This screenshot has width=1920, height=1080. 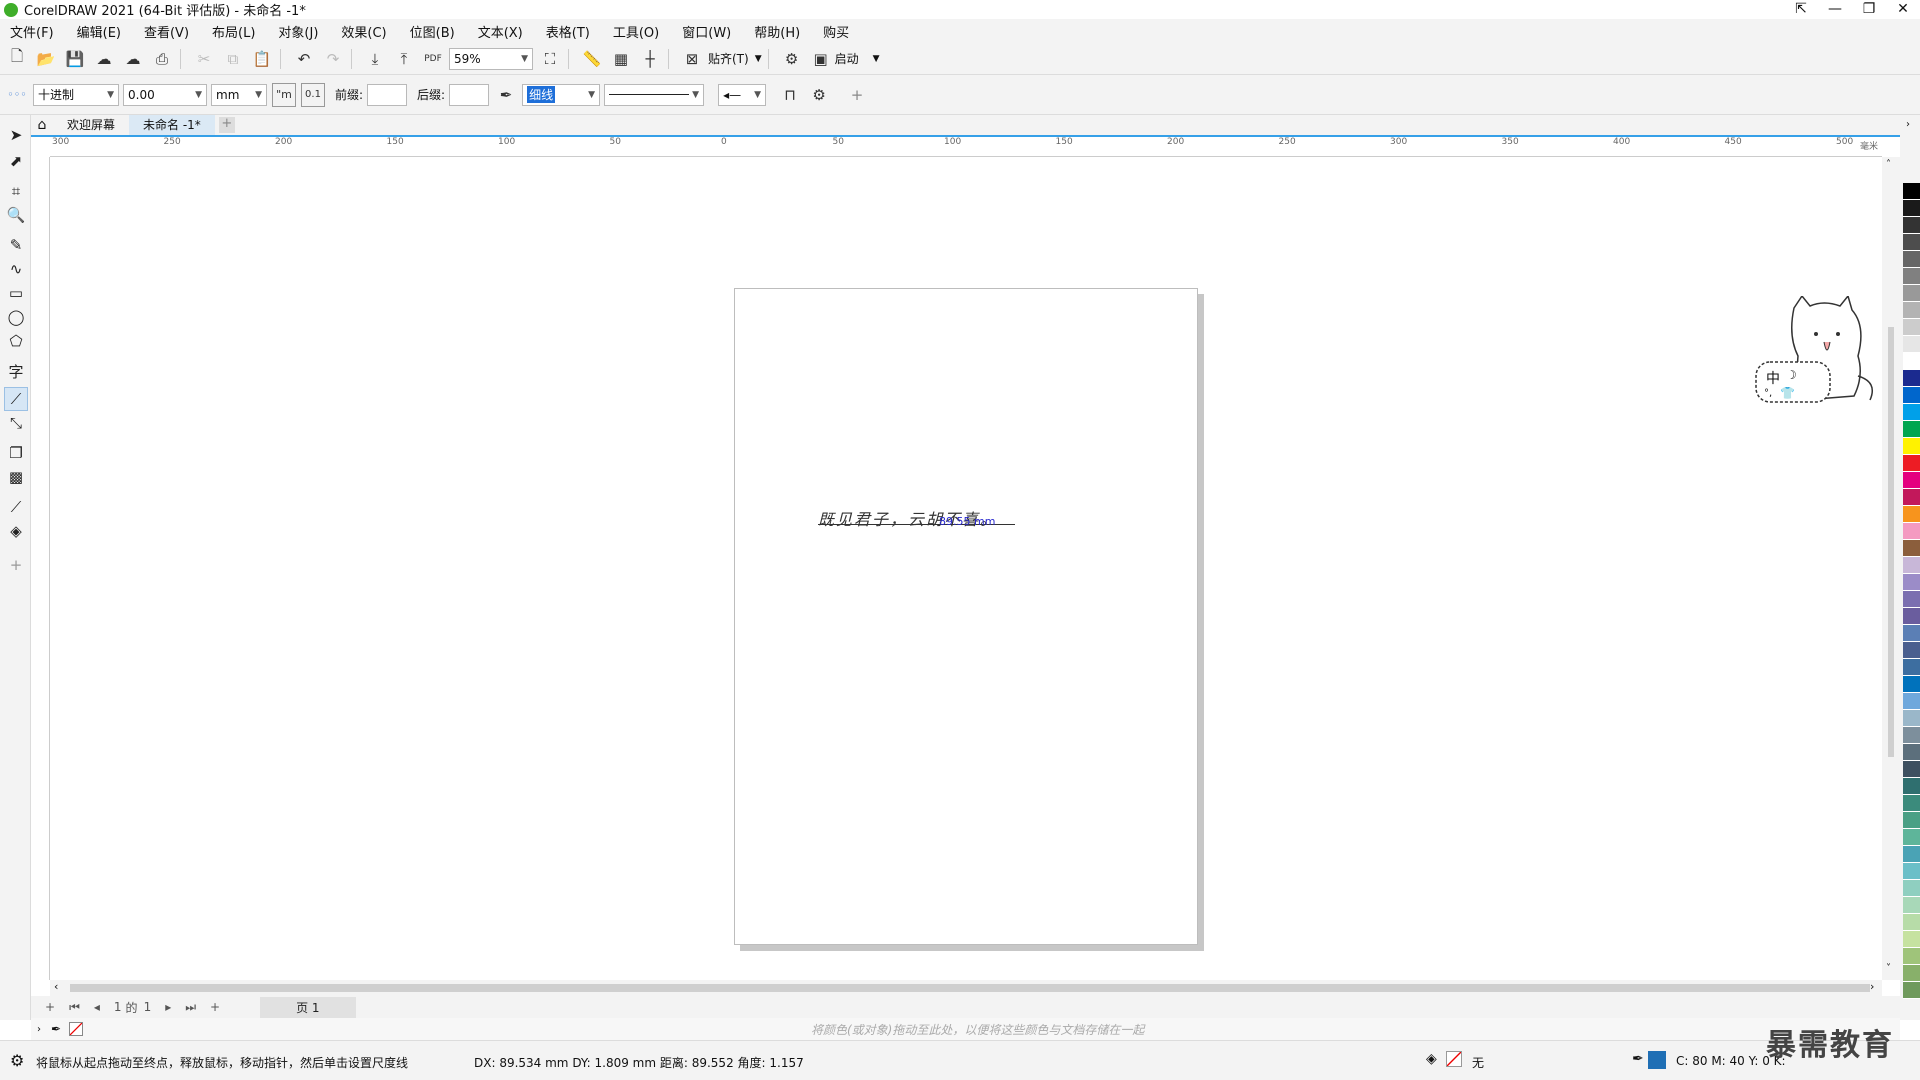 What do you see at coordinates (308, 1007) in the screenshot?
I see `page-tab-1: 页 1` at bounding box center [308, 1007].